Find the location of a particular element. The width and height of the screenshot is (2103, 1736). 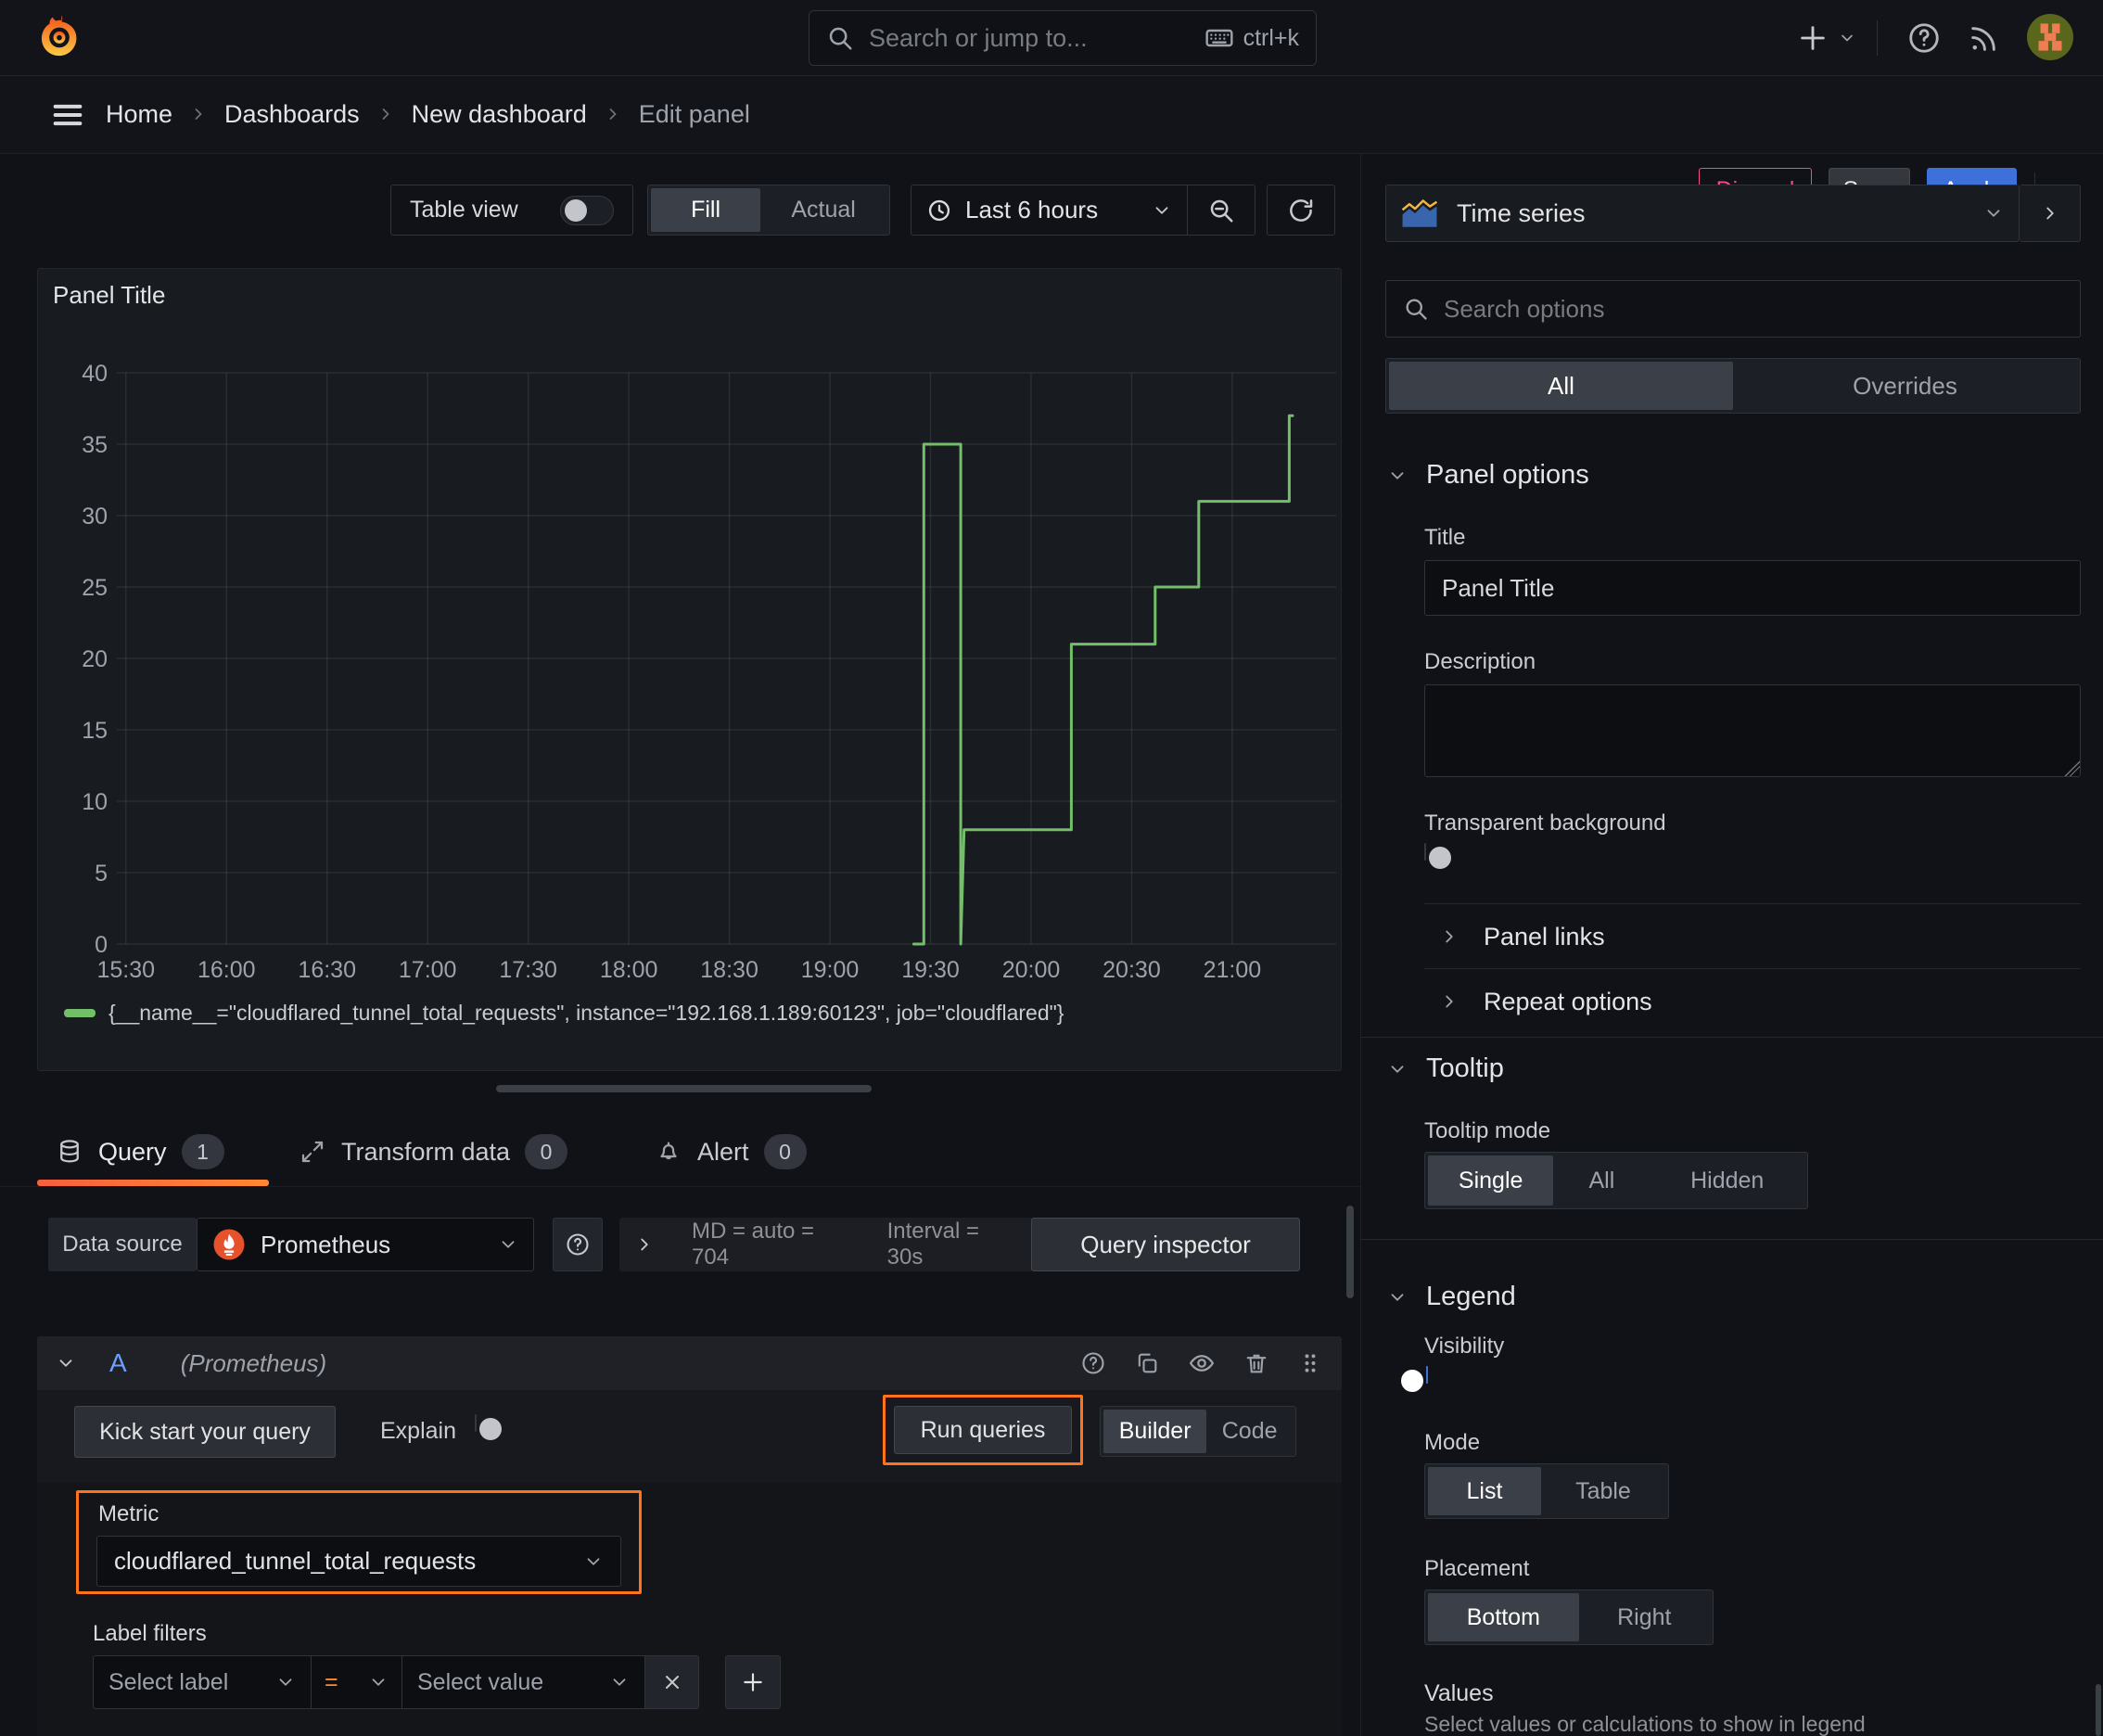

add-button is located at coordinates (1813, 38).